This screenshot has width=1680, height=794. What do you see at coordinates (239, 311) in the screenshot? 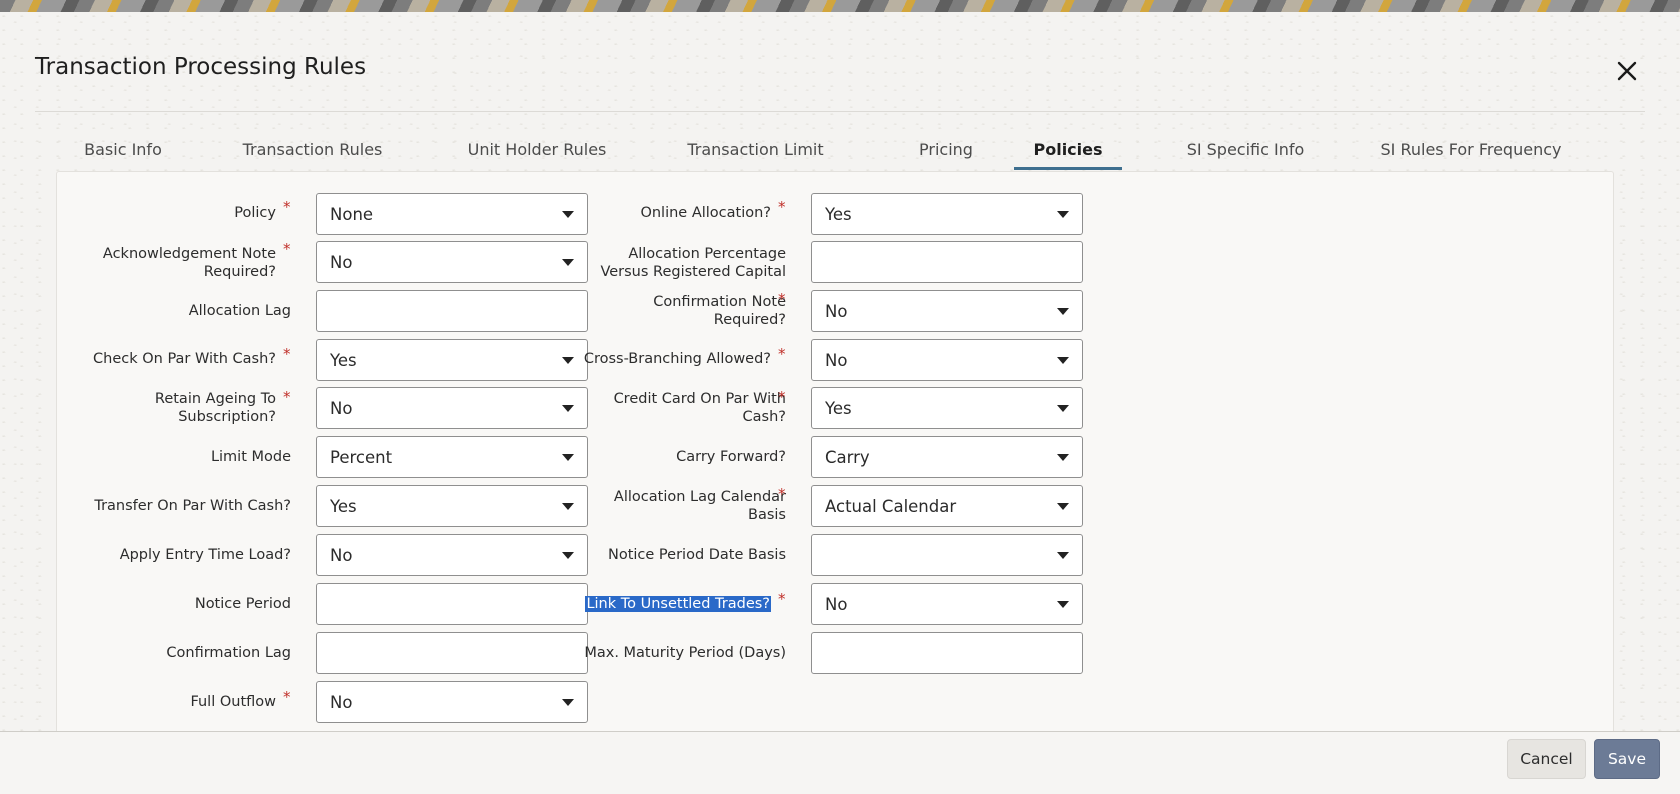
I see `allocation-lag-label: Allocation Lag` at bounding box center [239, 311].